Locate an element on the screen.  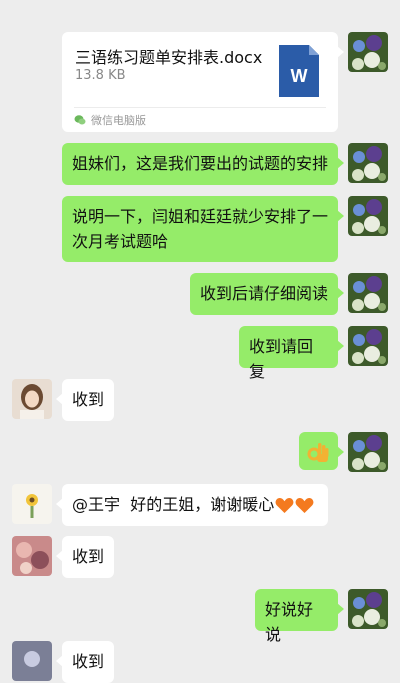
message-bubble: 收到后请仔细阅读 is located at coordinates (267, 294).